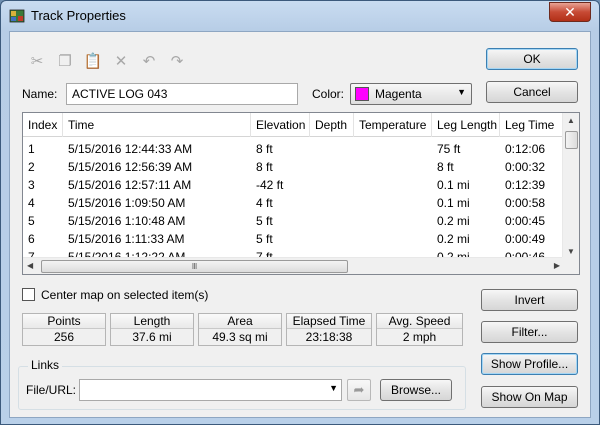 The height and width of the screenshot is (425, 600). Describe the element at coordinates (240, 321) in the screenshot. I see `stat-label: Area` at that location.